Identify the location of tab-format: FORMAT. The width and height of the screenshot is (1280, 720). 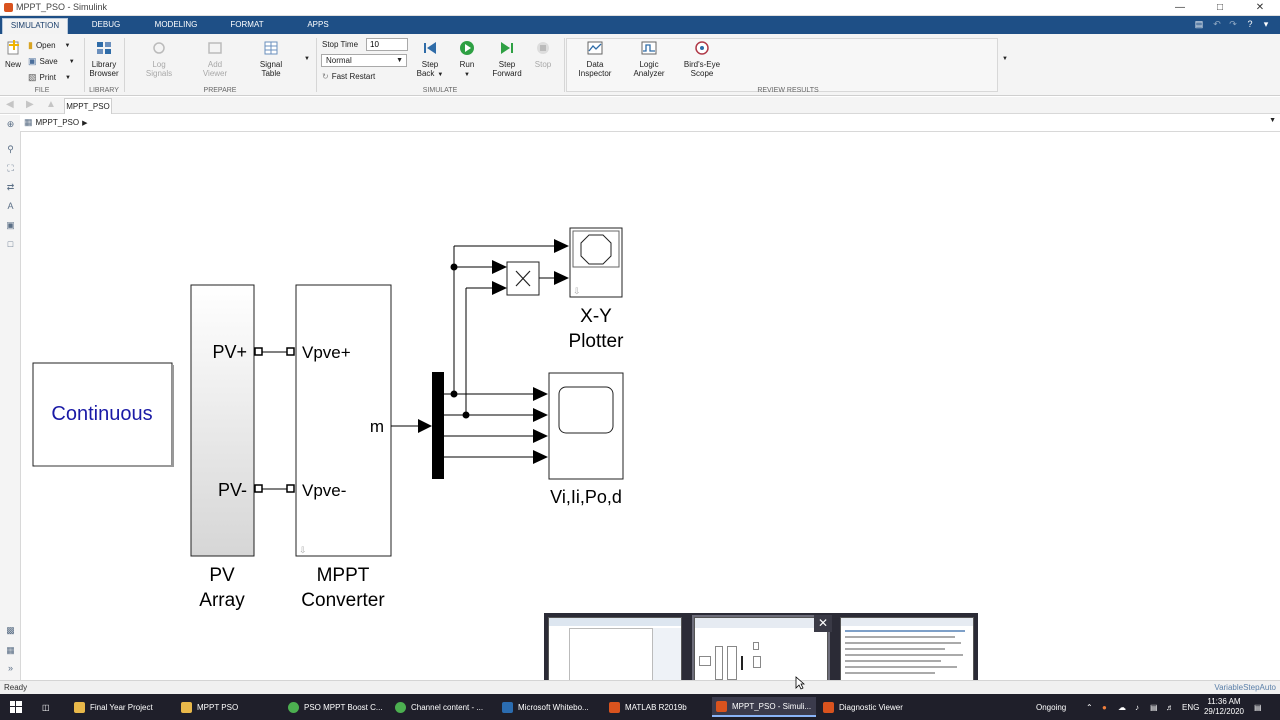
(247, 26).